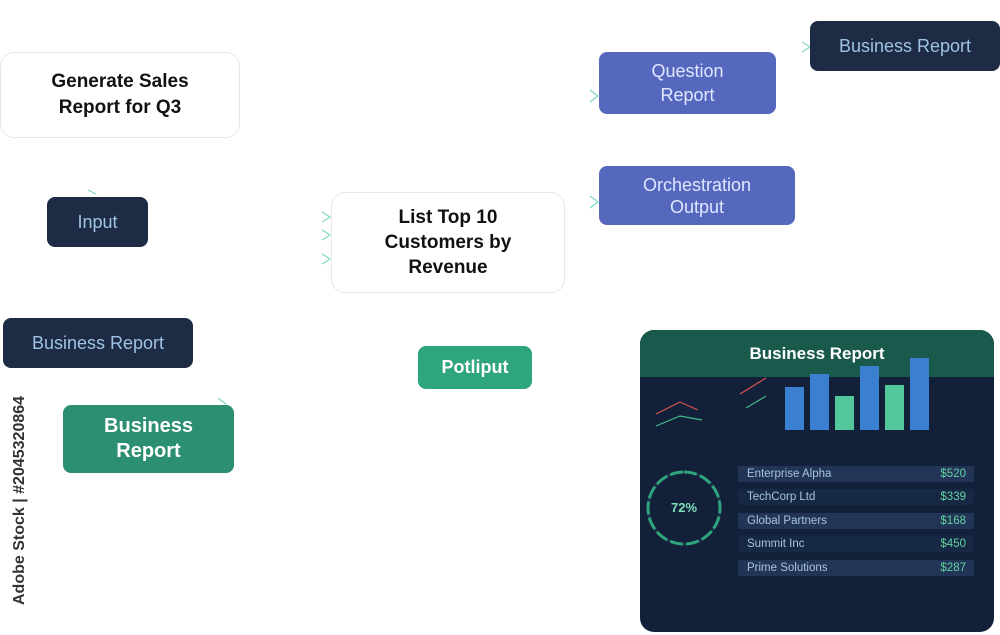 Image resolution: width=1000 pixels, height=635 pixels. Describe the element at coordinates (789, 474) in the screenshot. I see `row-name: Enterprise Alpha` at that location.